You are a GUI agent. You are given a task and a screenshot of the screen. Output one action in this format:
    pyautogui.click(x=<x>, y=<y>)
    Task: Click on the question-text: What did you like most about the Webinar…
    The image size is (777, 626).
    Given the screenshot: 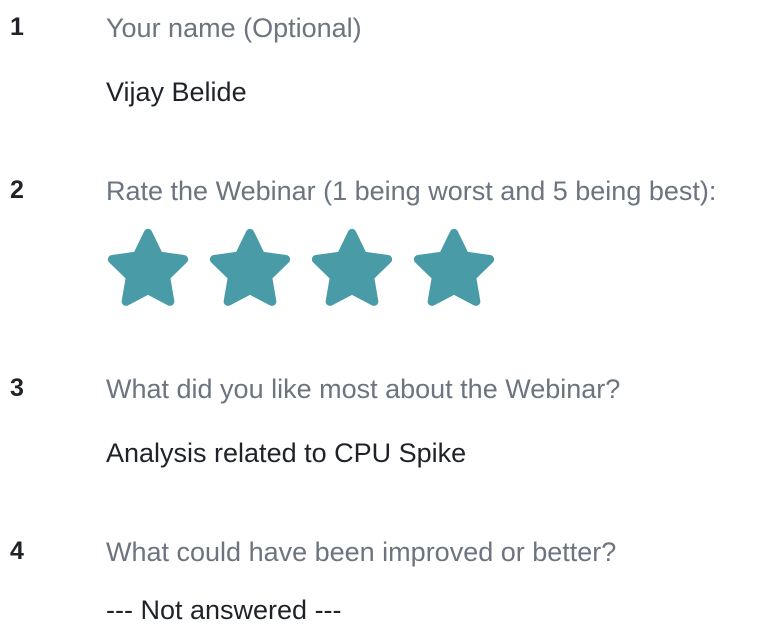 What is the action you would take?
    pyautogui.click(x=363, y=389)
    